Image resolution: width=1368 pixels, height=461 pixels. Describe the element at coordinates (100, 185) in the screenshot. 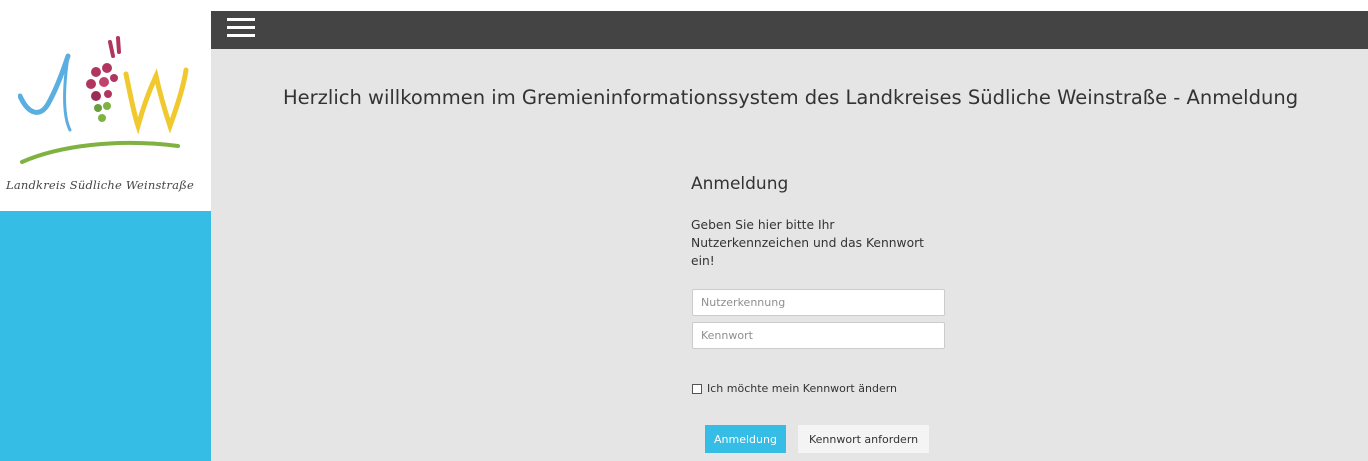

I see `logo-caption: Landkreis Südliche Weinstraße` at that location.